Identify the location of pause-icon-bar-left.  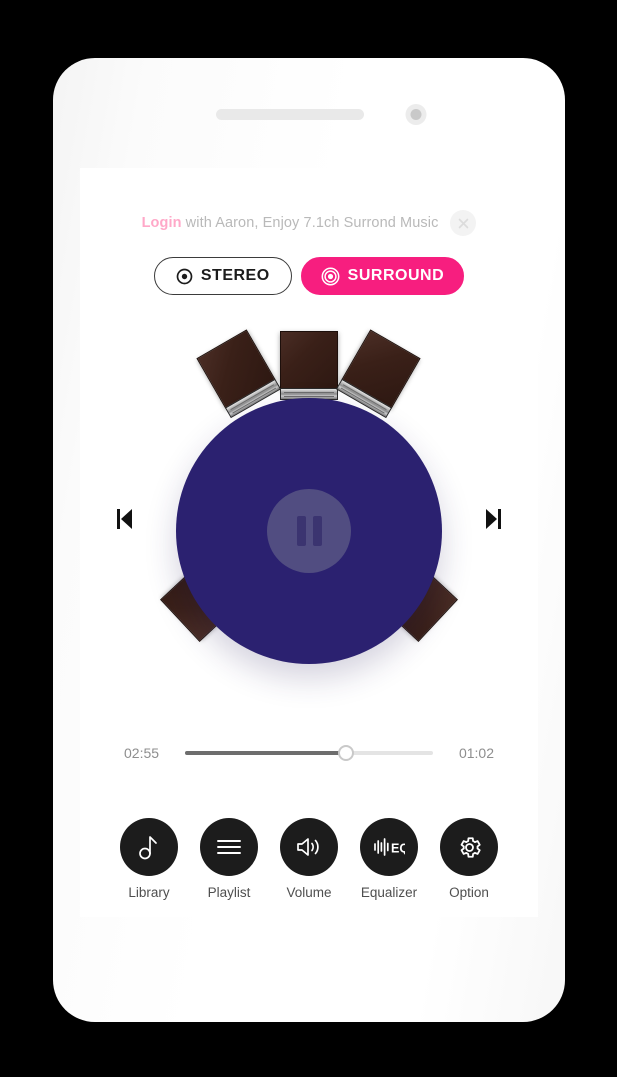
(301, 531).